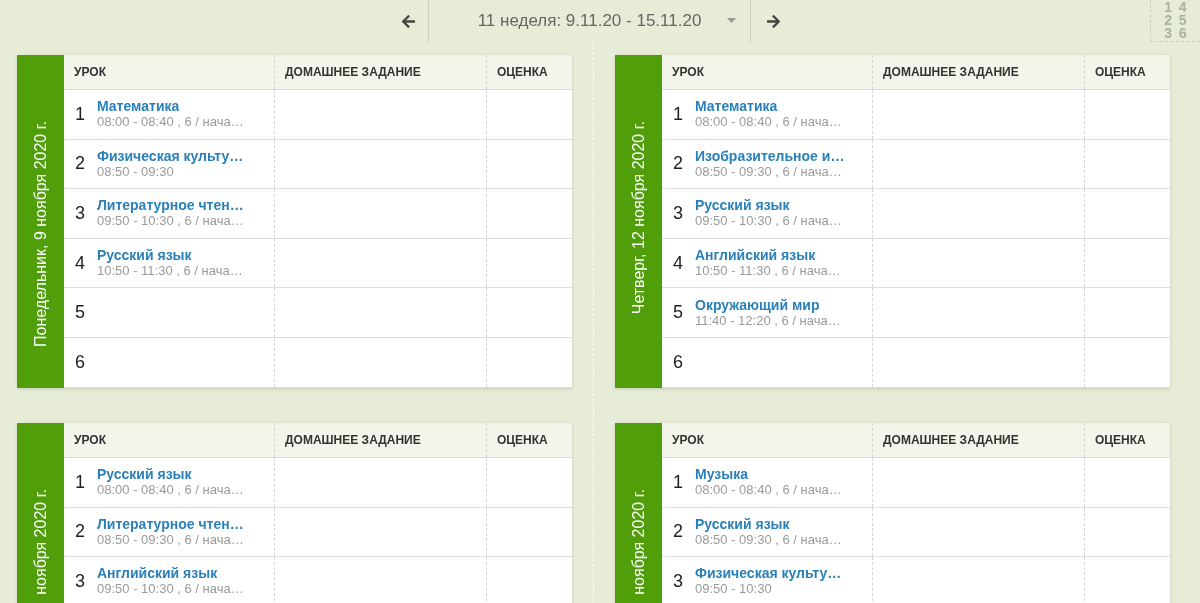 Image resolution: width=1200 pixels, height=603 pixels. What do you see at coordinates (1168, 7) in the screenshot?
I see `layout-digit: 1` at bounding box center [1168, 7].